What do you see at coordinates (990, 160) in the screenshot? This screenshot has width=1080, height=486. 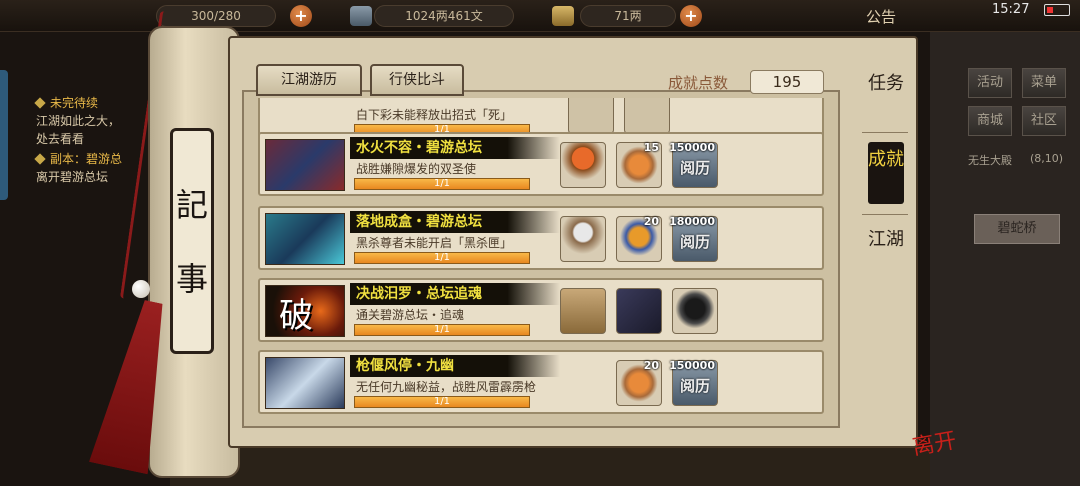 I see `location-name: 无生大殿` at bounding box center [990, 160].